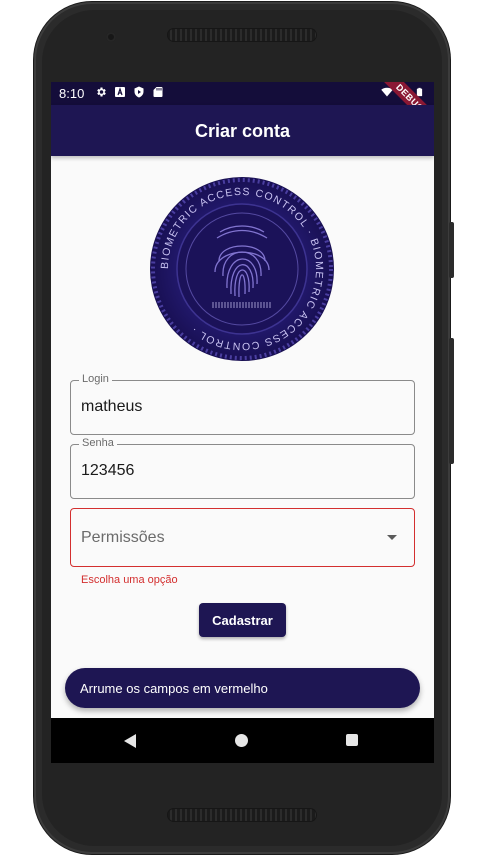 The width and height of the screenshot is (484, 863). What do you see at coordinates (129, 580) in the screenshot?
I see `permissions-error: Escolha uma opção` at bounding box center [129, 580].